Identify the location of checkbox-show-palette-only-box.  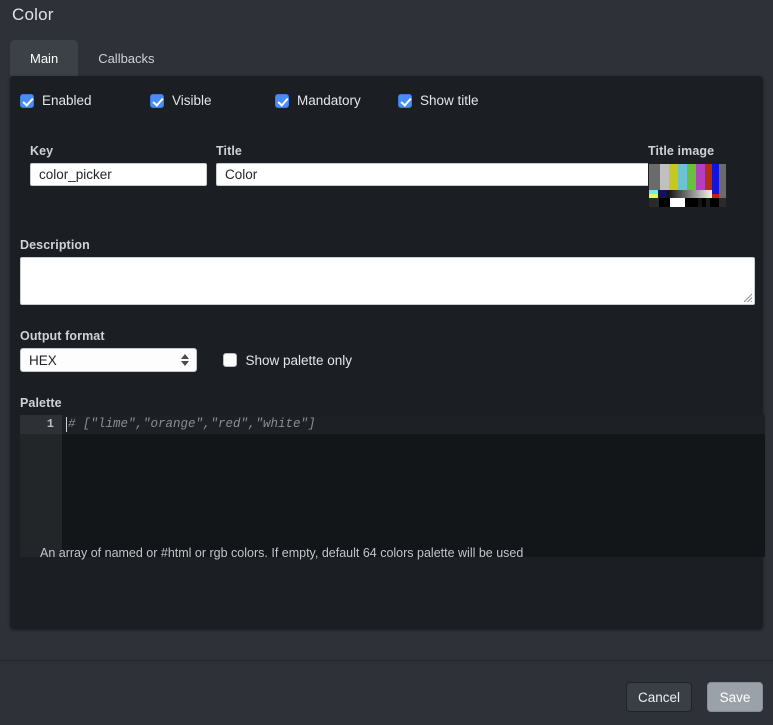
(230, 360).